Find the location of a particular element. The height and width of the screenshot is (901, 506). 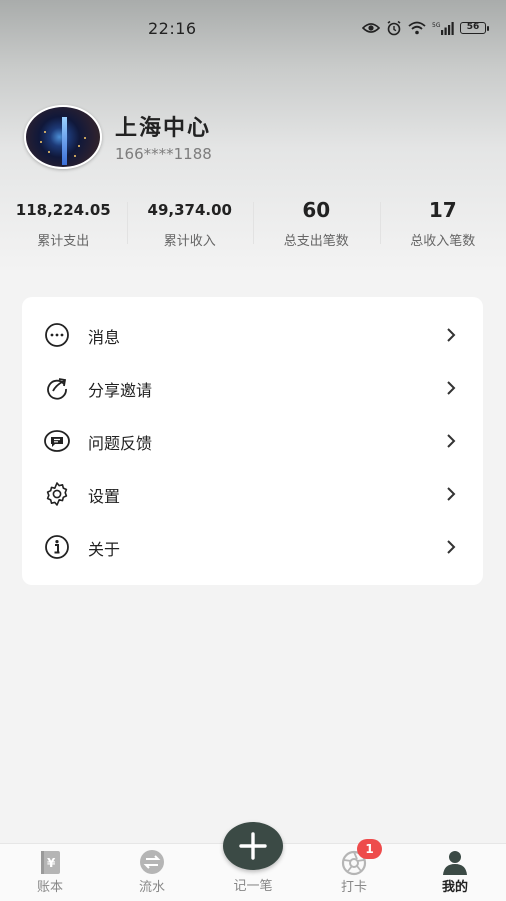

message-dots-icon is located at coordinates (57, 335).